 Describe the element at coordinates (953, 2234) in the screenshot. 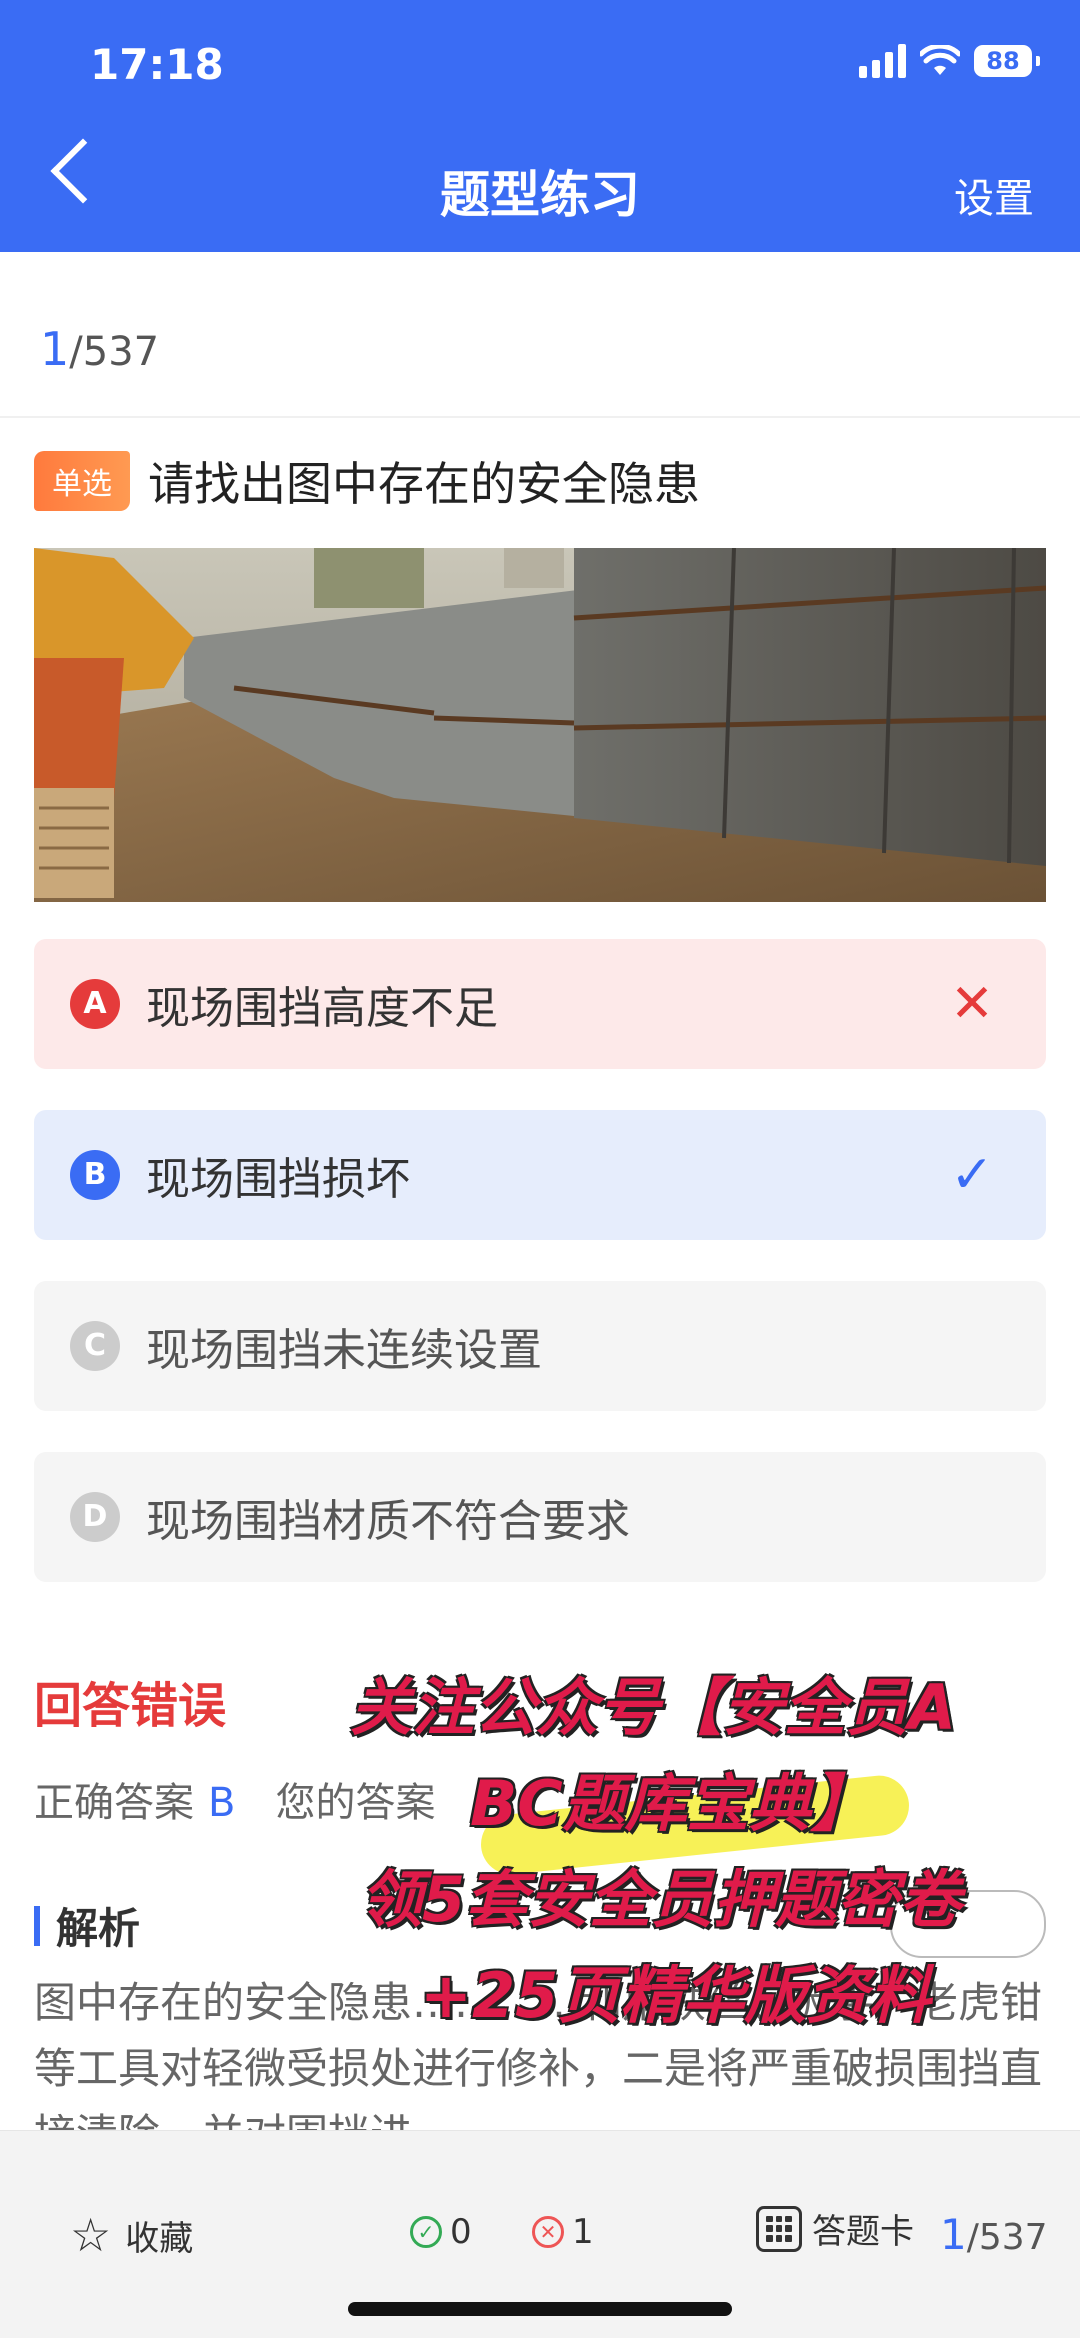

I see `bottom-progress-current: 1` at that location.